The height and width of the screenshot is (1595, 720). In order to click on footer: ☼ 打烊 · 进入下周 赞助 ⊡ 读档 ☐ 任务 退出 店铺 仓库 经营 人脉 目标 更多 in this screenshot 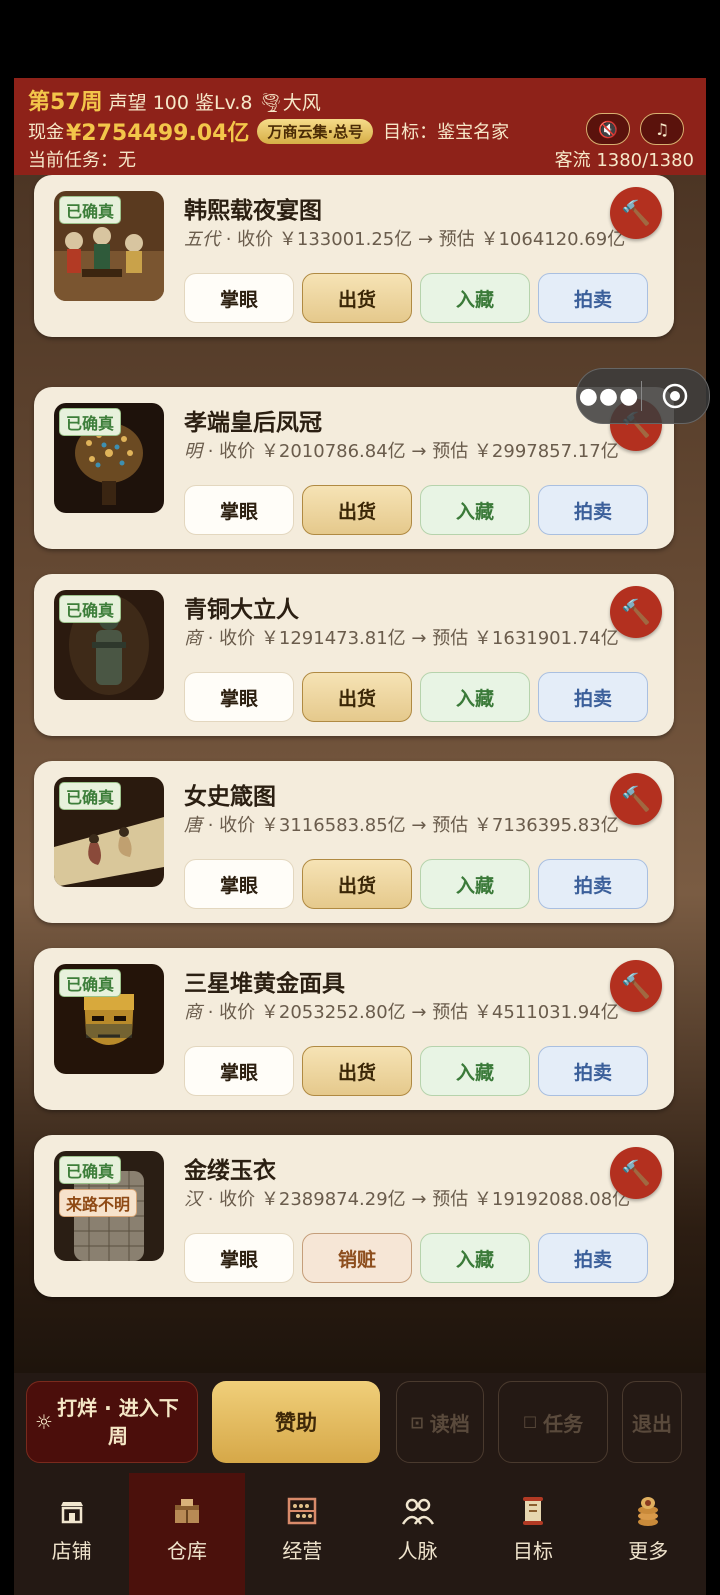, I will do `click(360, 1484)`.